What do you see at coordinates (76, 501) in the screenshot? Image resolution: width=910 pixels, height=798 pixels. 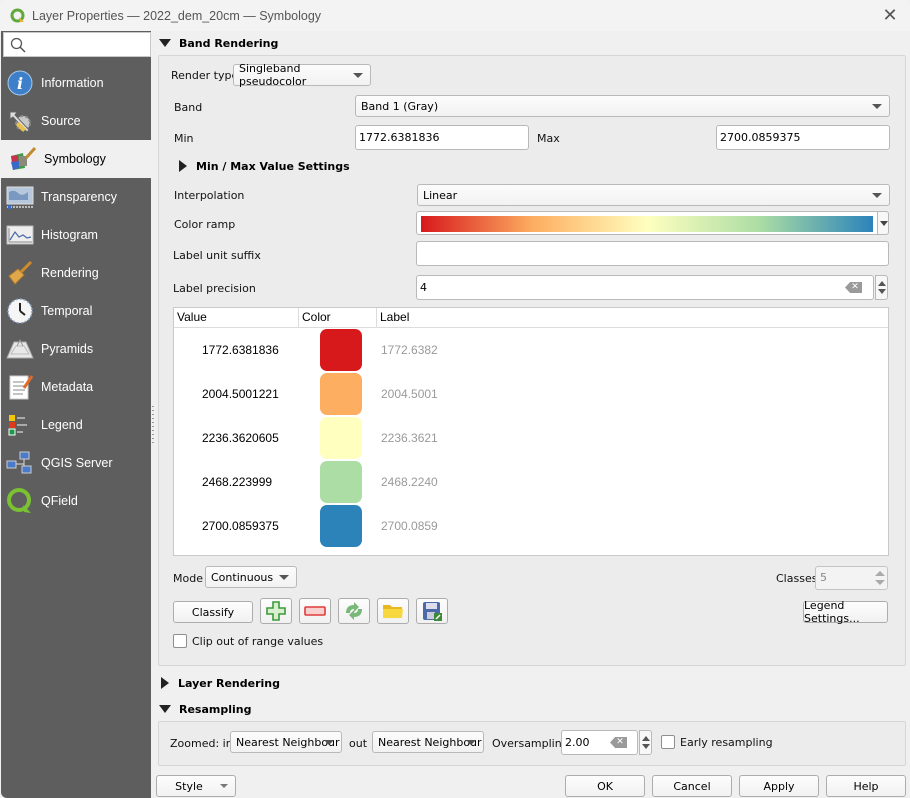 I see `sidebar-item-qfield: QField` at bounding box center [76, 501].